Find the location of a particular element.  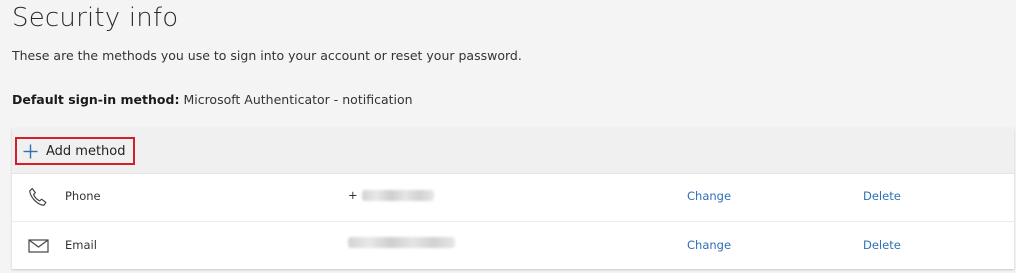

redacted-email-address is located at coordinates (401, 242).